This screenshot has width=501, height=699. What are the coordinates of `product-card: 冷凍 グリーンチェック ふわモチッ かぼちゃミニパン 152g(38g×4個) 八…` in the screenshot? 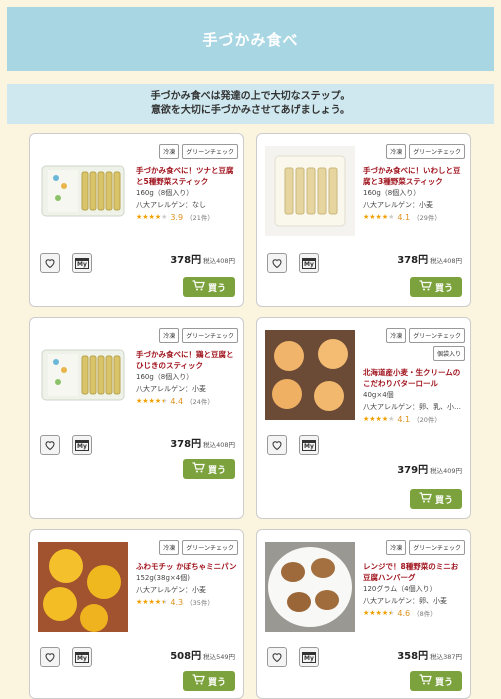 It's located at (136, 614).